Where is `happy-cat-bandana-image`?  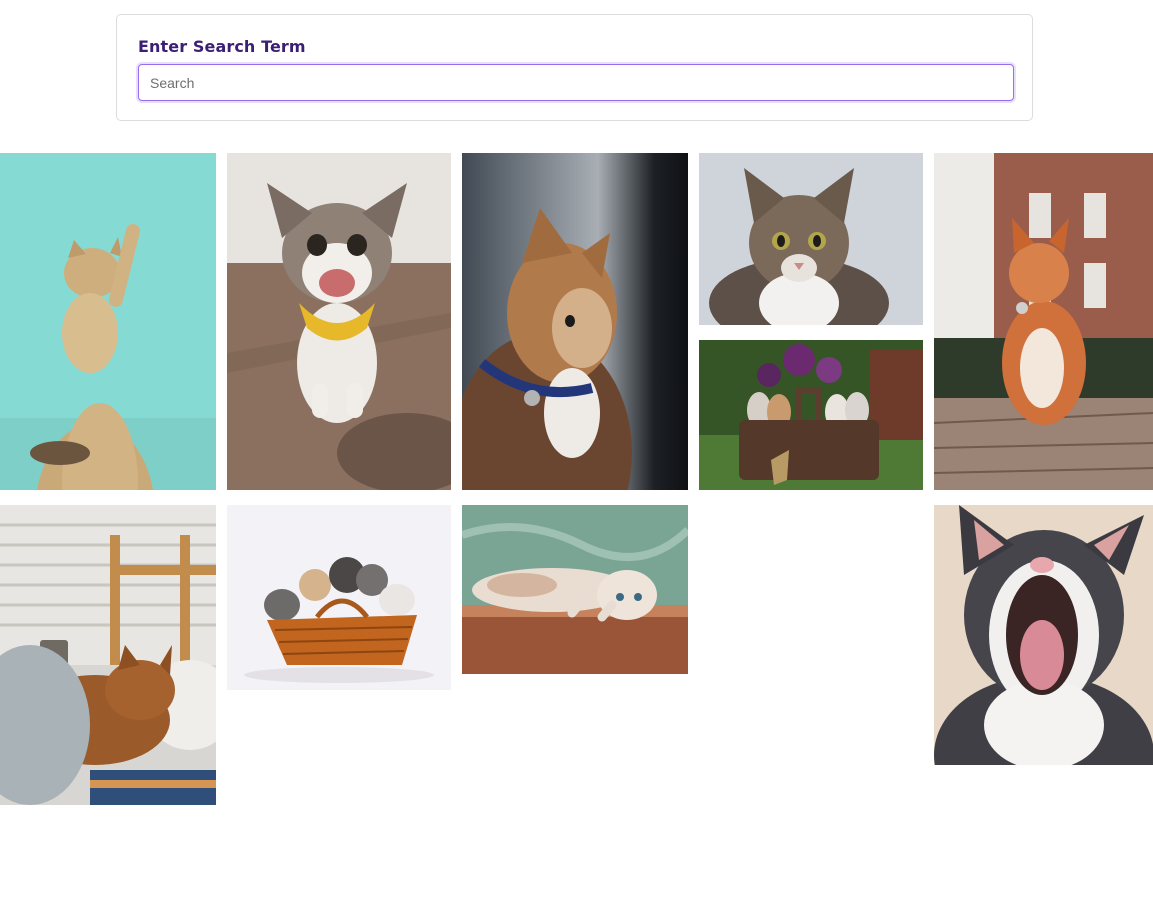 happy-cat-bandana-image is located at coordinates (339, 321).